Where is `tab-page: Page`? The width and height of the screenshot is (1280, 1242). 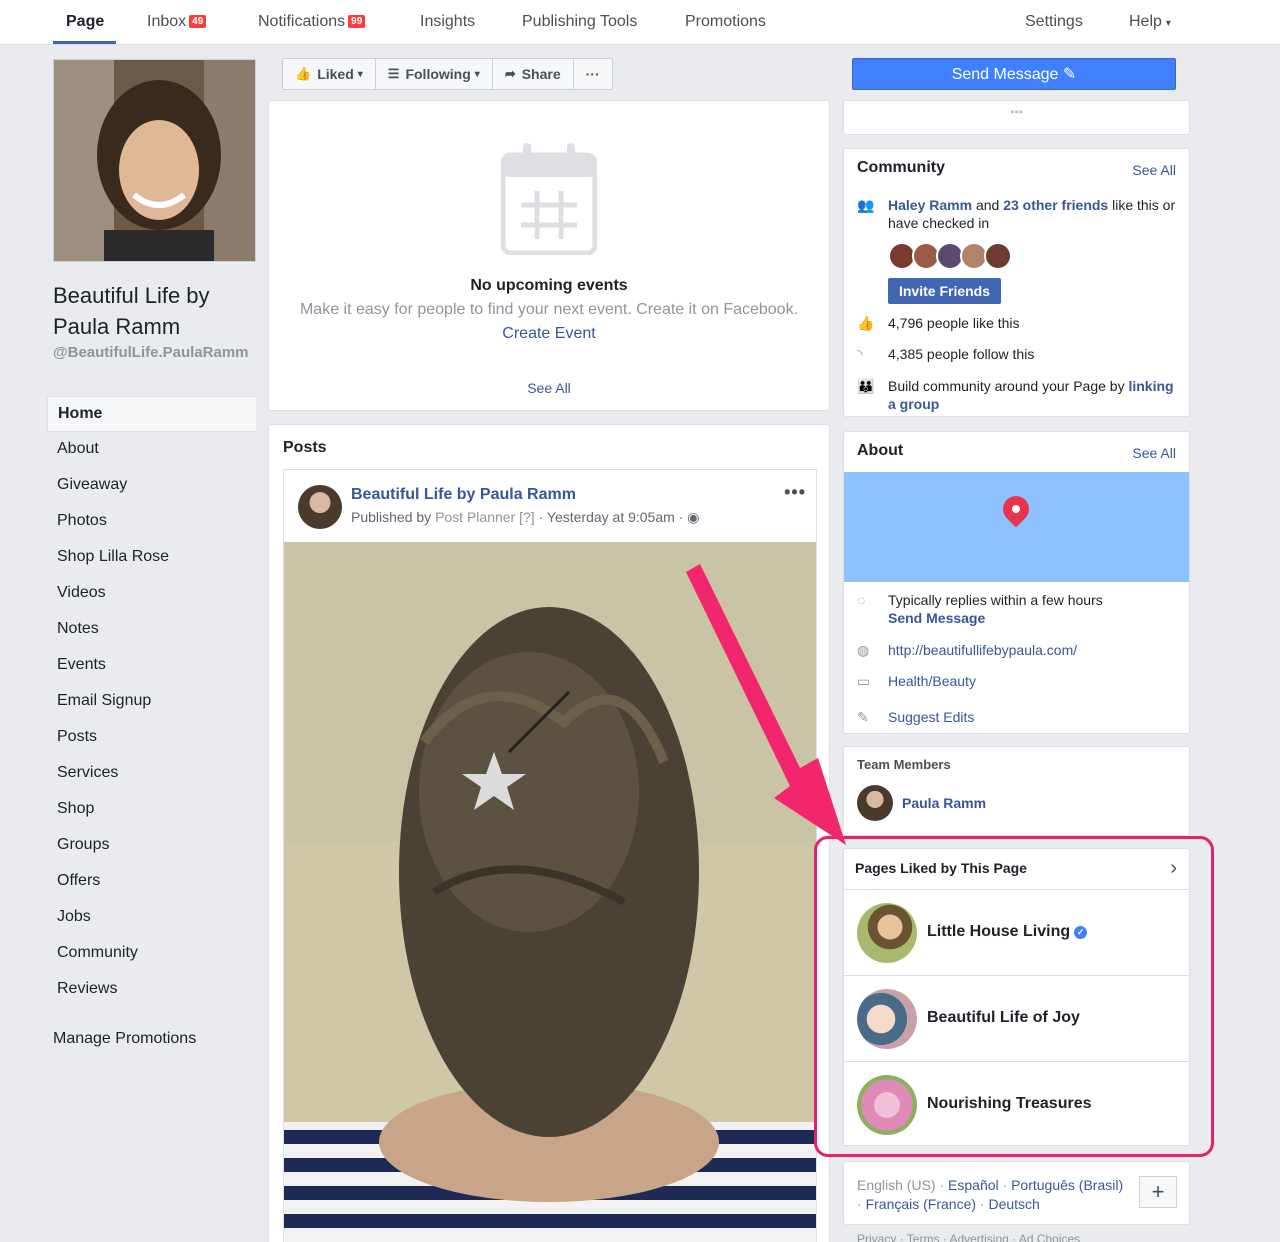
tab-page: Page is located at coordinates (85, 22).